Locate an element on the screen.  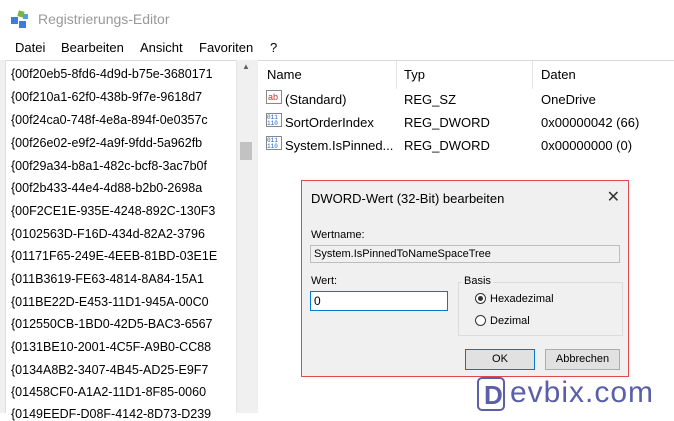
value-data-input: 0 is located at coordinates (379, 301).